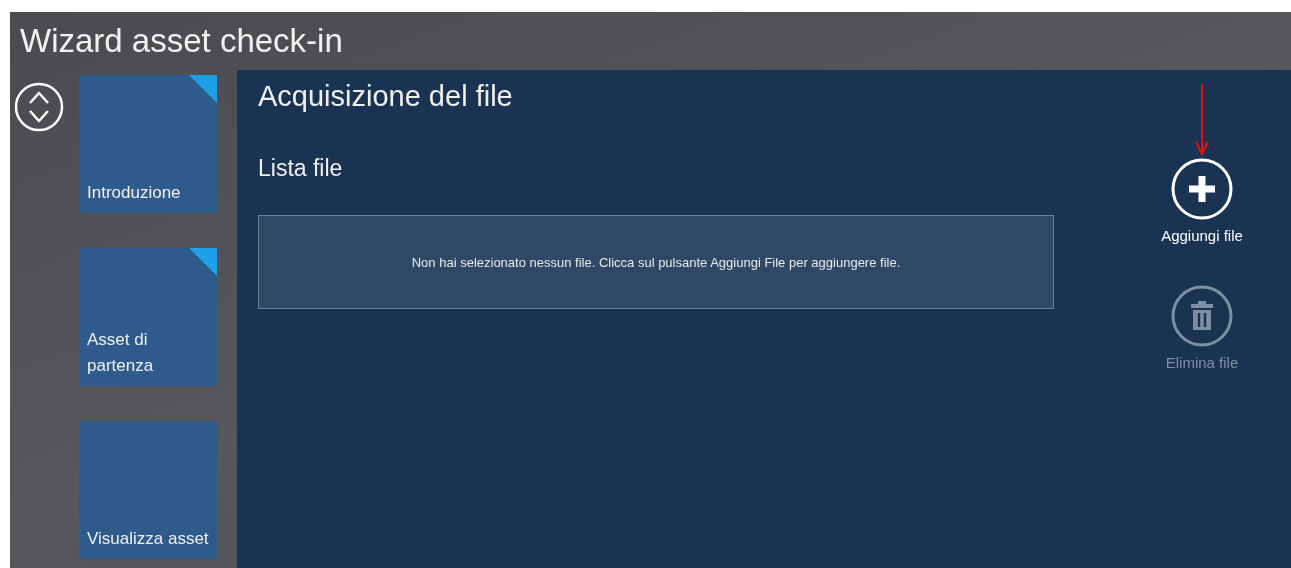 The width and height of the screenshot is (1291, 568). I want to click on trash-icon, so click(1202, 316).